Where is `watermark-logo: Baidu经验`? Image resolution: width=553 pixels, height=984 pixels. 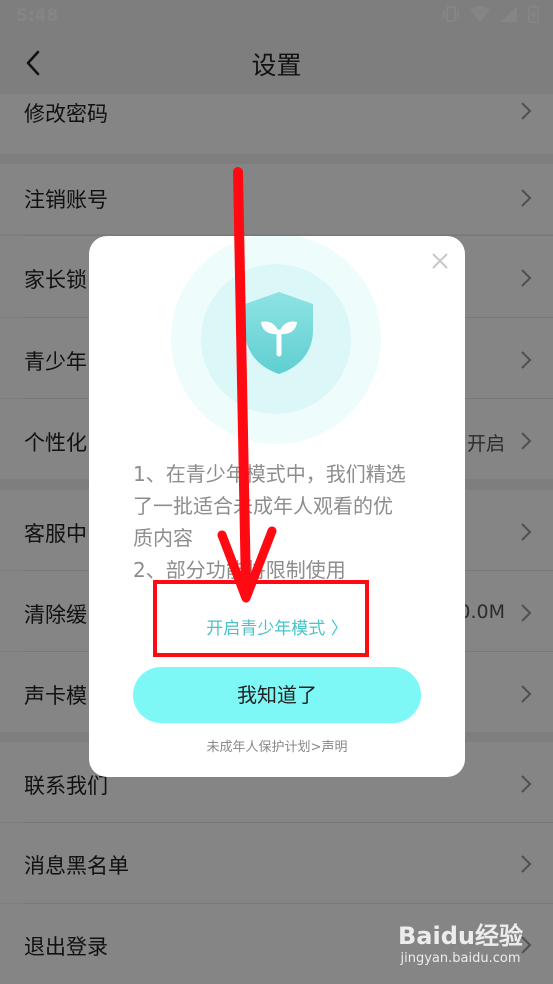 watermark-logo: Baidu经验 is located at coordinates (460, 936).